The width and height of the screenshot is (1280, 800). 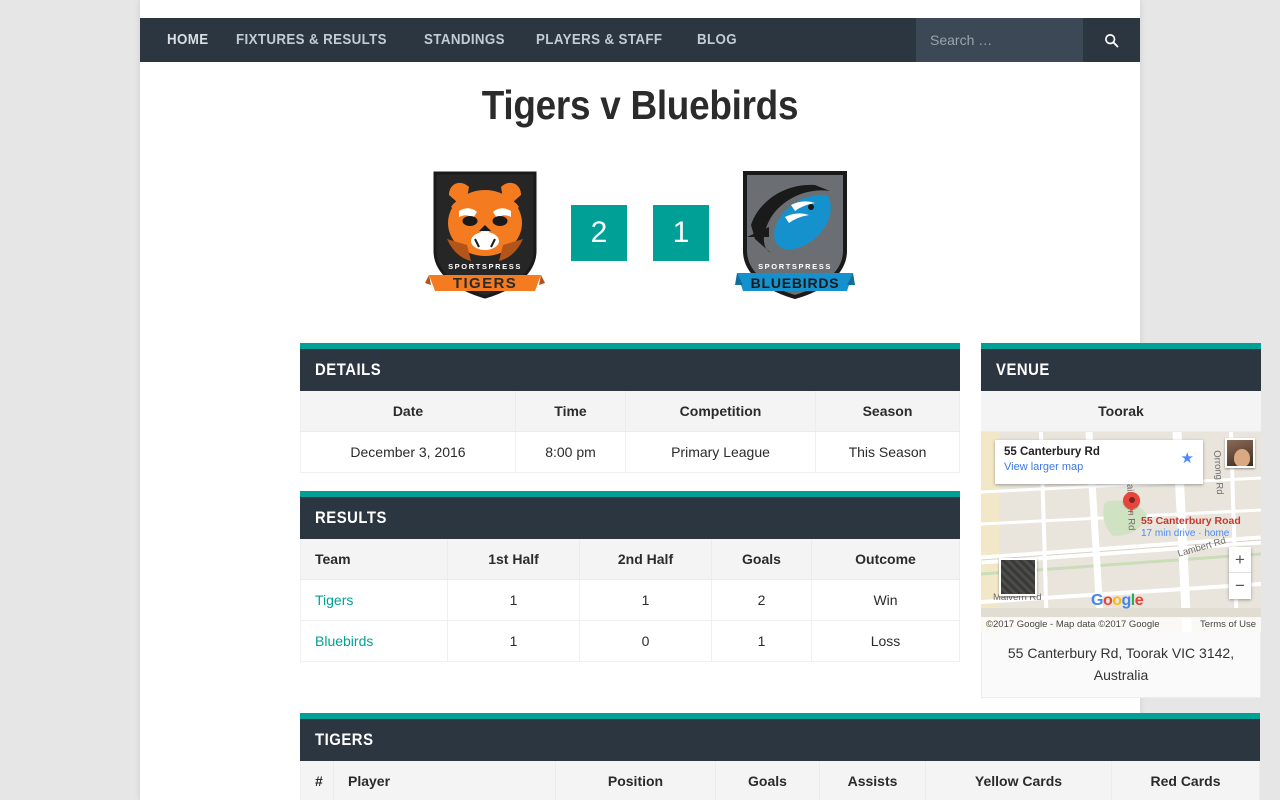 I want to click on map-terms-link: Terms of Use, so click(x=1228, y=624).